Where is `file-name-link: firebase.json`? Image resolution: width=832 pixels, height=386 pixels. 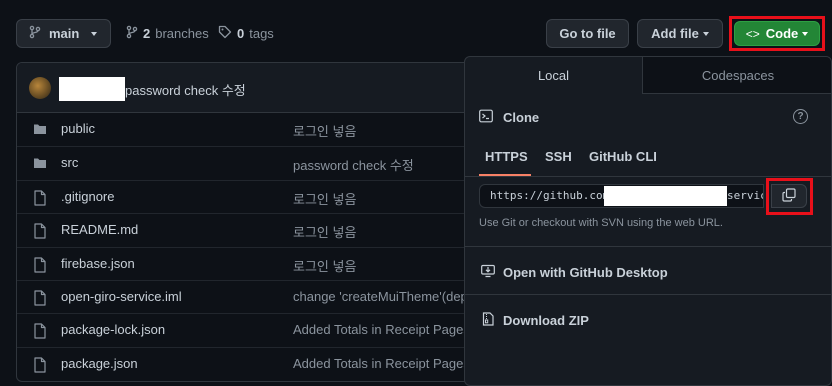
file-name-link: firebase.json is located at coordinates (98, 263).